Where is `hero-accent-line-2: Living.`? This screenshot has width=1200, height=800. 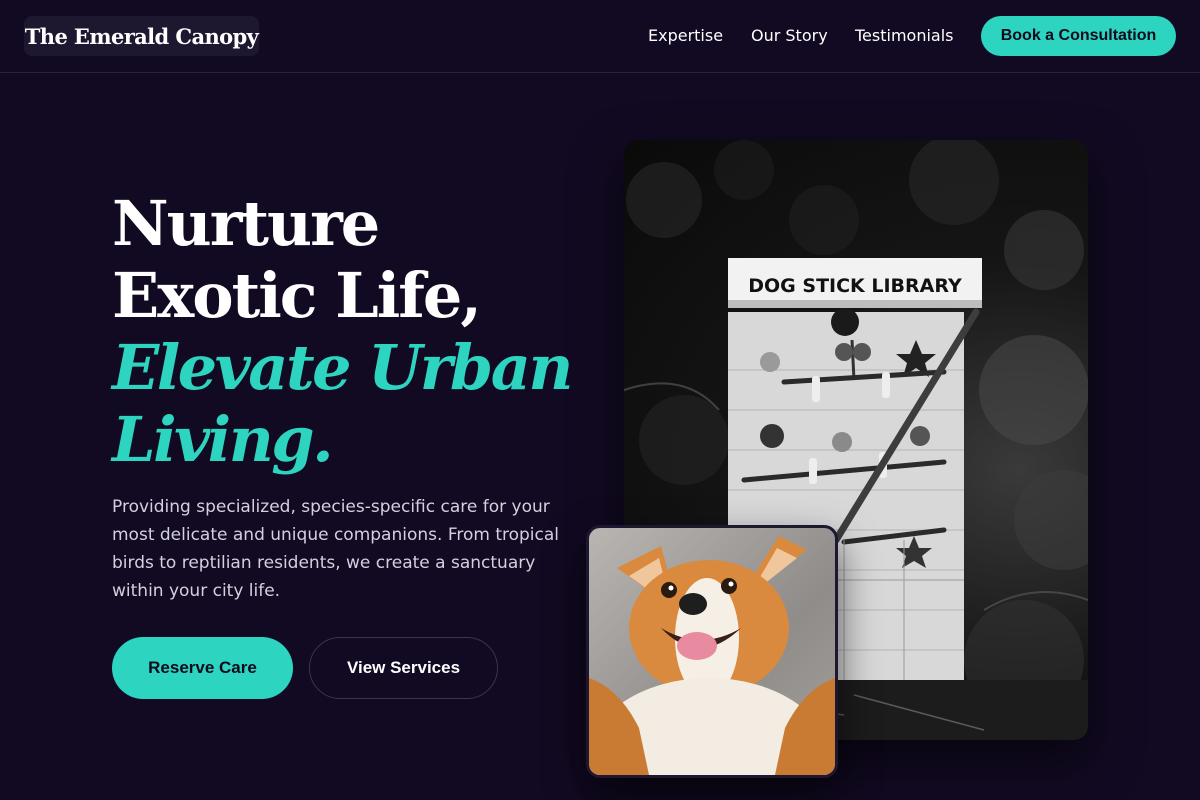 hero-accent-line-2: Living. is located at coordinates (223, 439).